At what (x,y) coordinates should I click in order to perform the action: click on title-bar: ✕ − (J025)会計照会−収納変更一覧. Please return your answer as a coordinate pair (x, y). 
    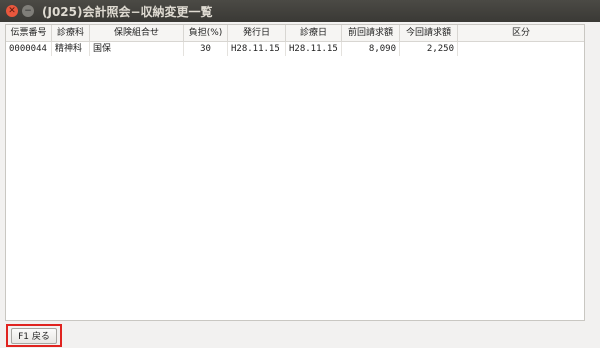
    Looking at the image, I should click on (300, 11).